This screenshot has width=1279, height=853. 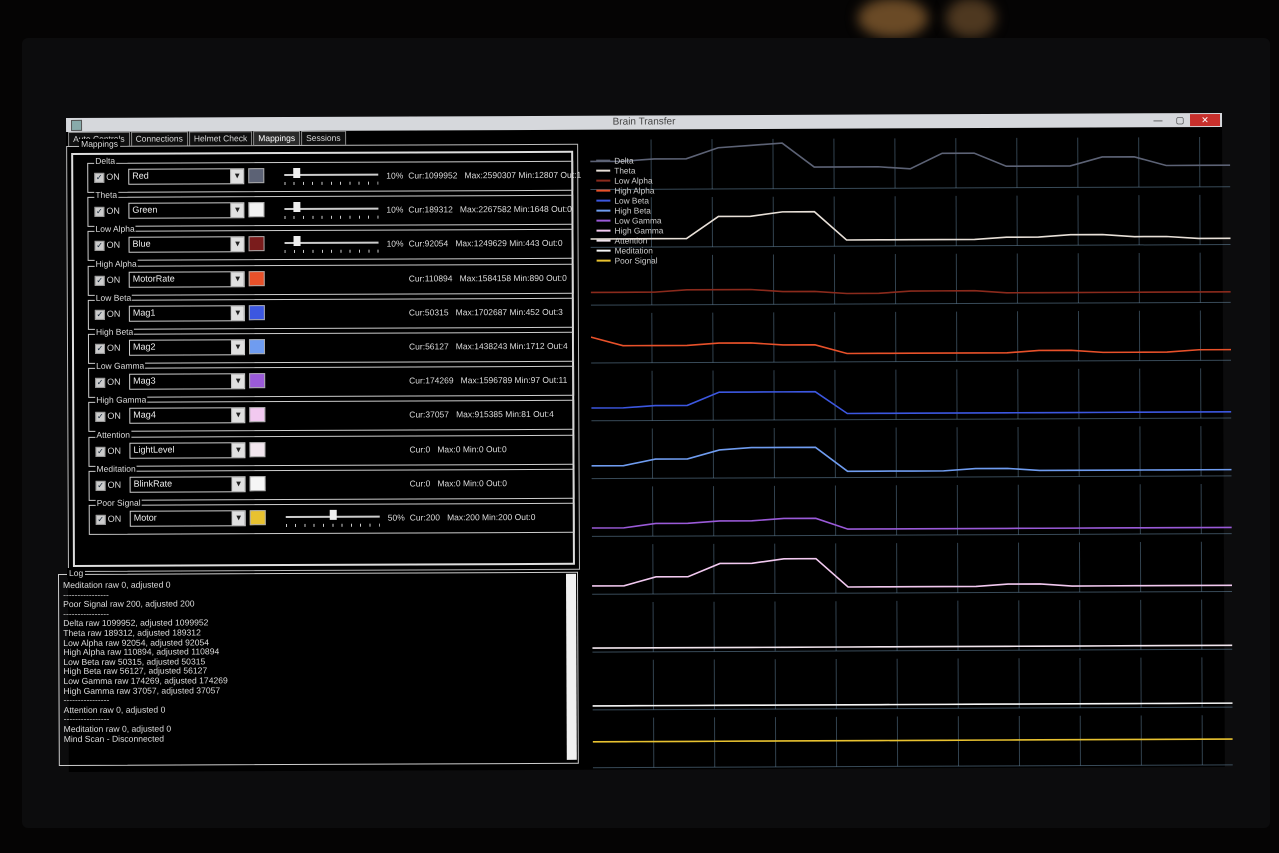 I want to click on legend-item: Meditation, so click(x=630, y=250).